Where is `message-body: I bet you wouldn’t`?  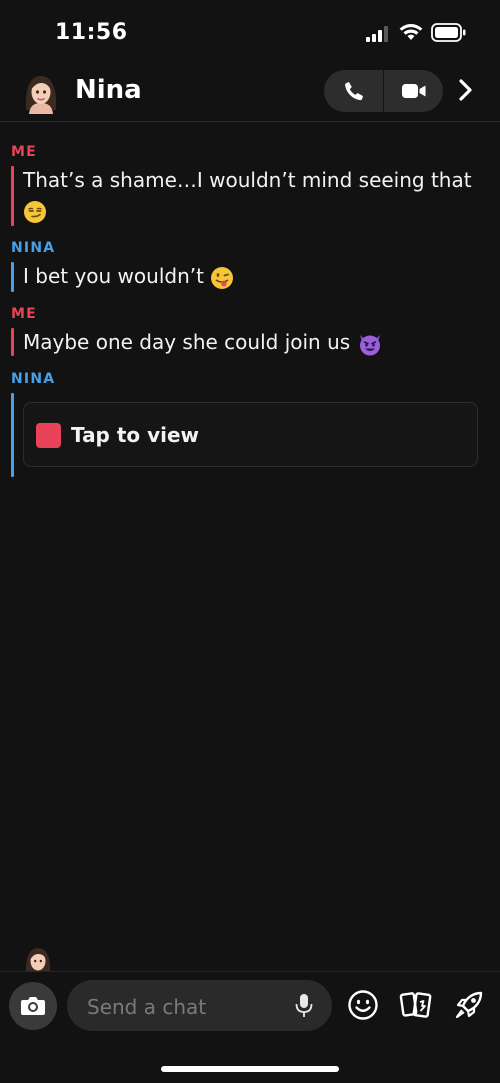
message-body: I bet you wouldn’t is located at coordinates (113, 276).